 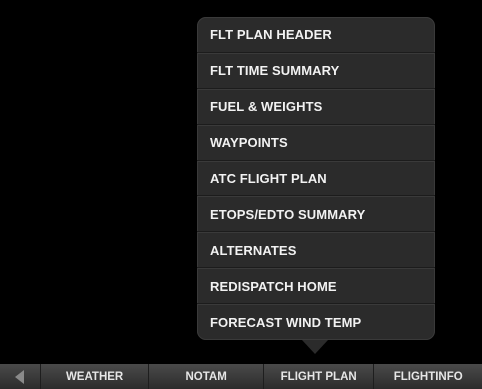 I want to click on tab-flightinfo: FLIGHTINFO, so click(x=428, y=376).